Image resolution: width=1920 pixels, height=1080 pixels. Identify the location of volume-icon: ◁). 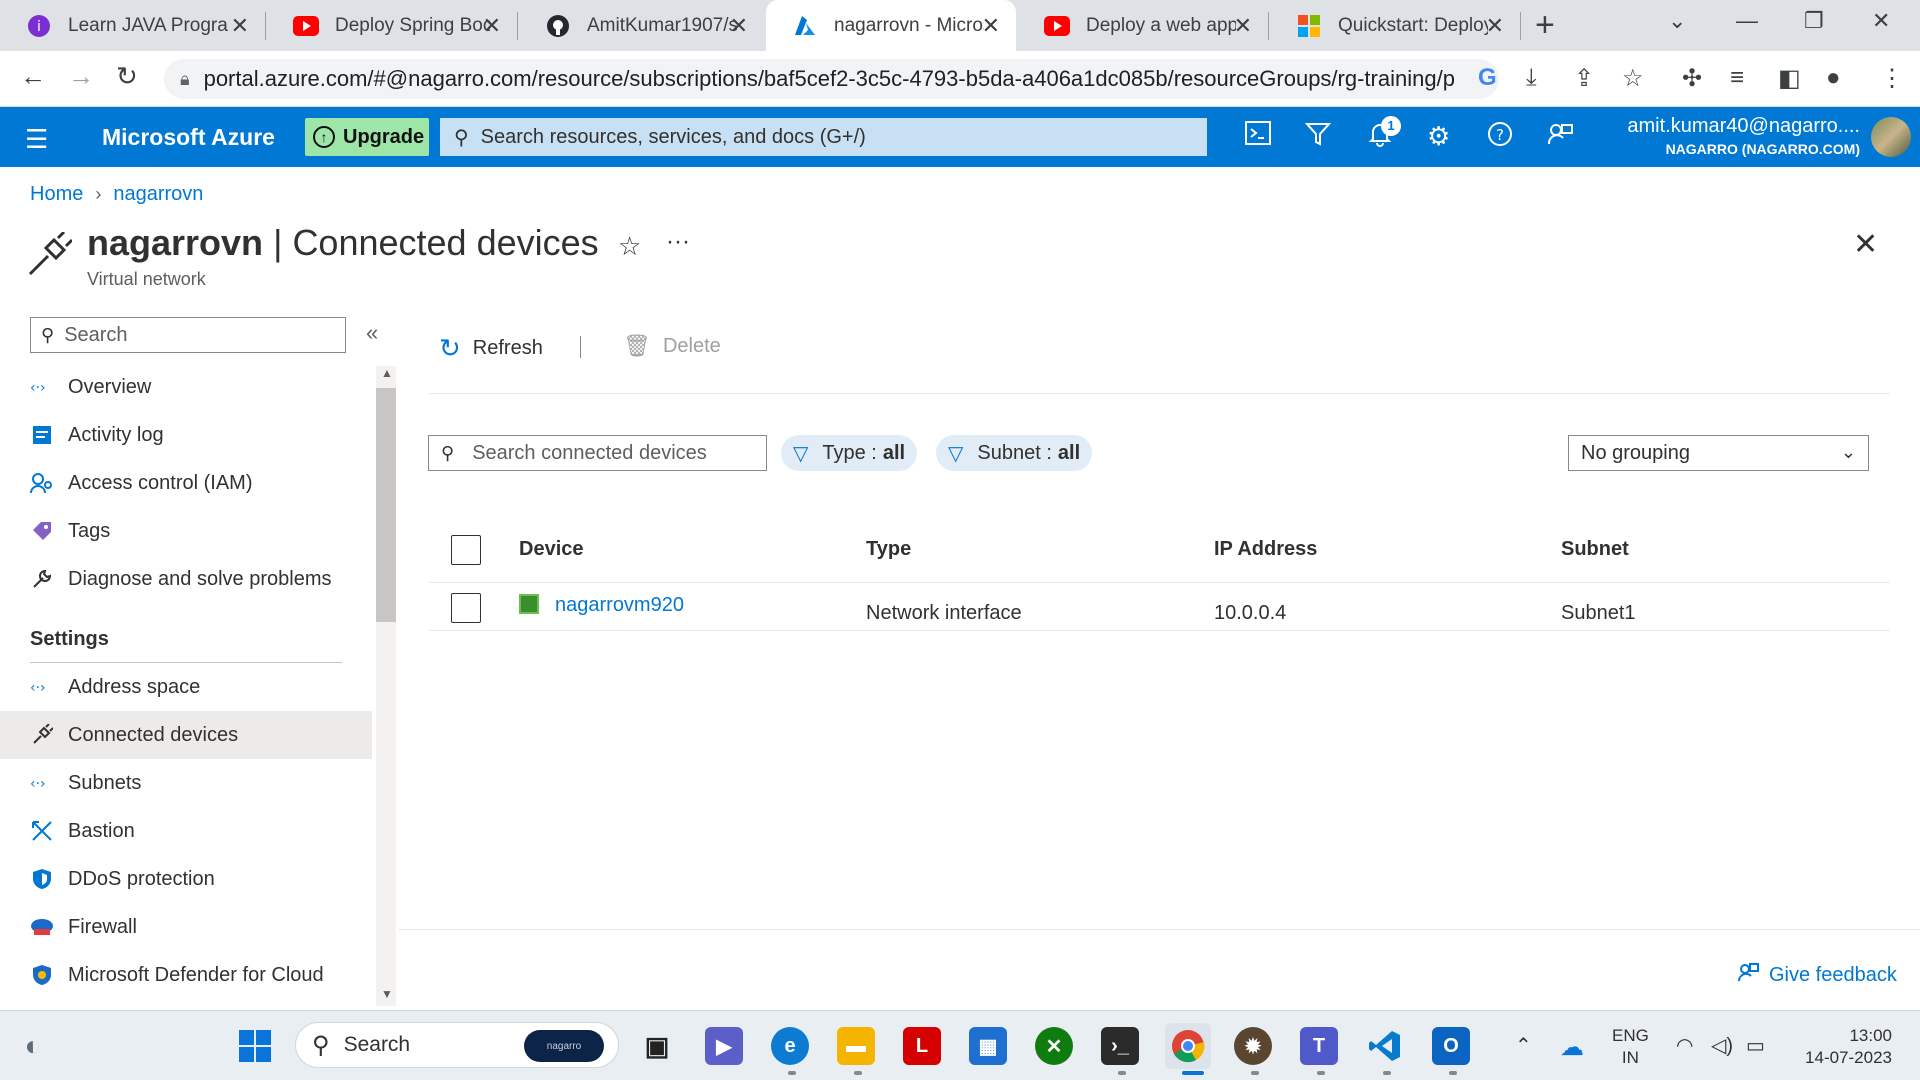
(1722, 1045).